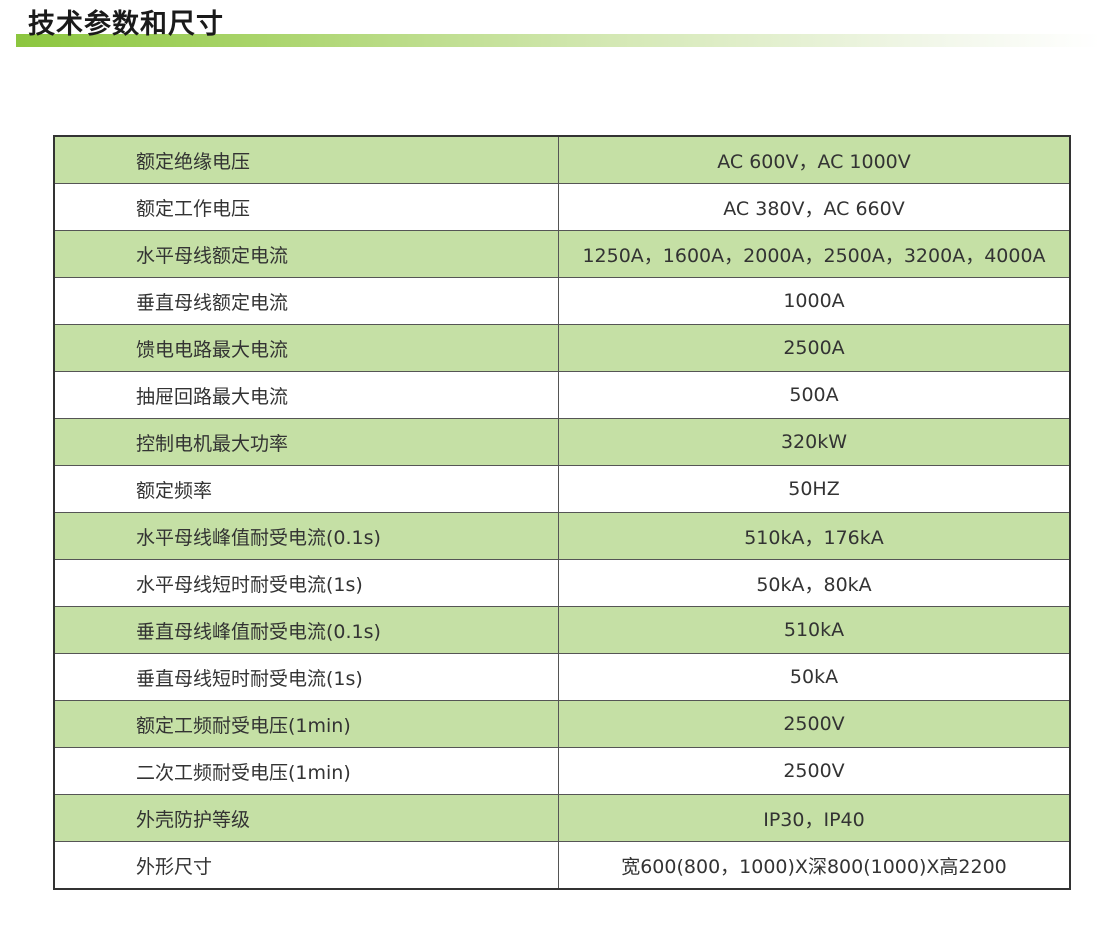  Describe the element at coordinates (814, 442) in the screenshot. I see `spec-value: 320kW` at that location.